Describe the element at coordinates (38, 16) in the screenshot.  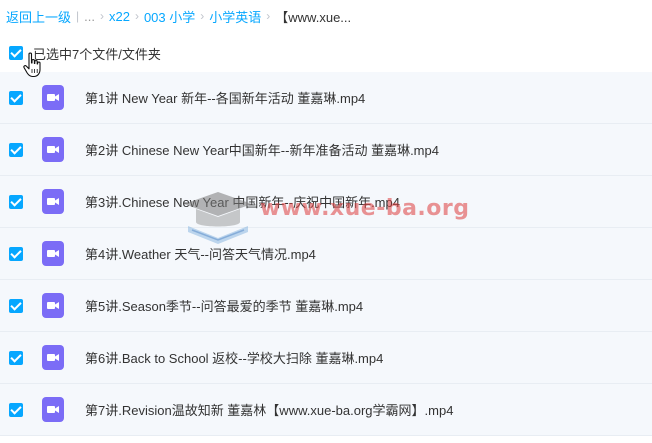
I see `breadcrumb-back-link: 返回上一级` at that location.